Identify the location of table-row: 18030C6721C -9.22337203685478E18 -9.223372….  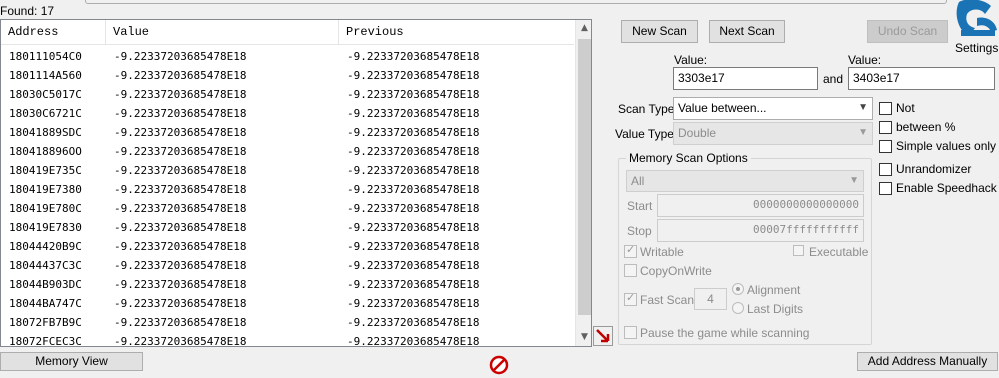
(287, 113).